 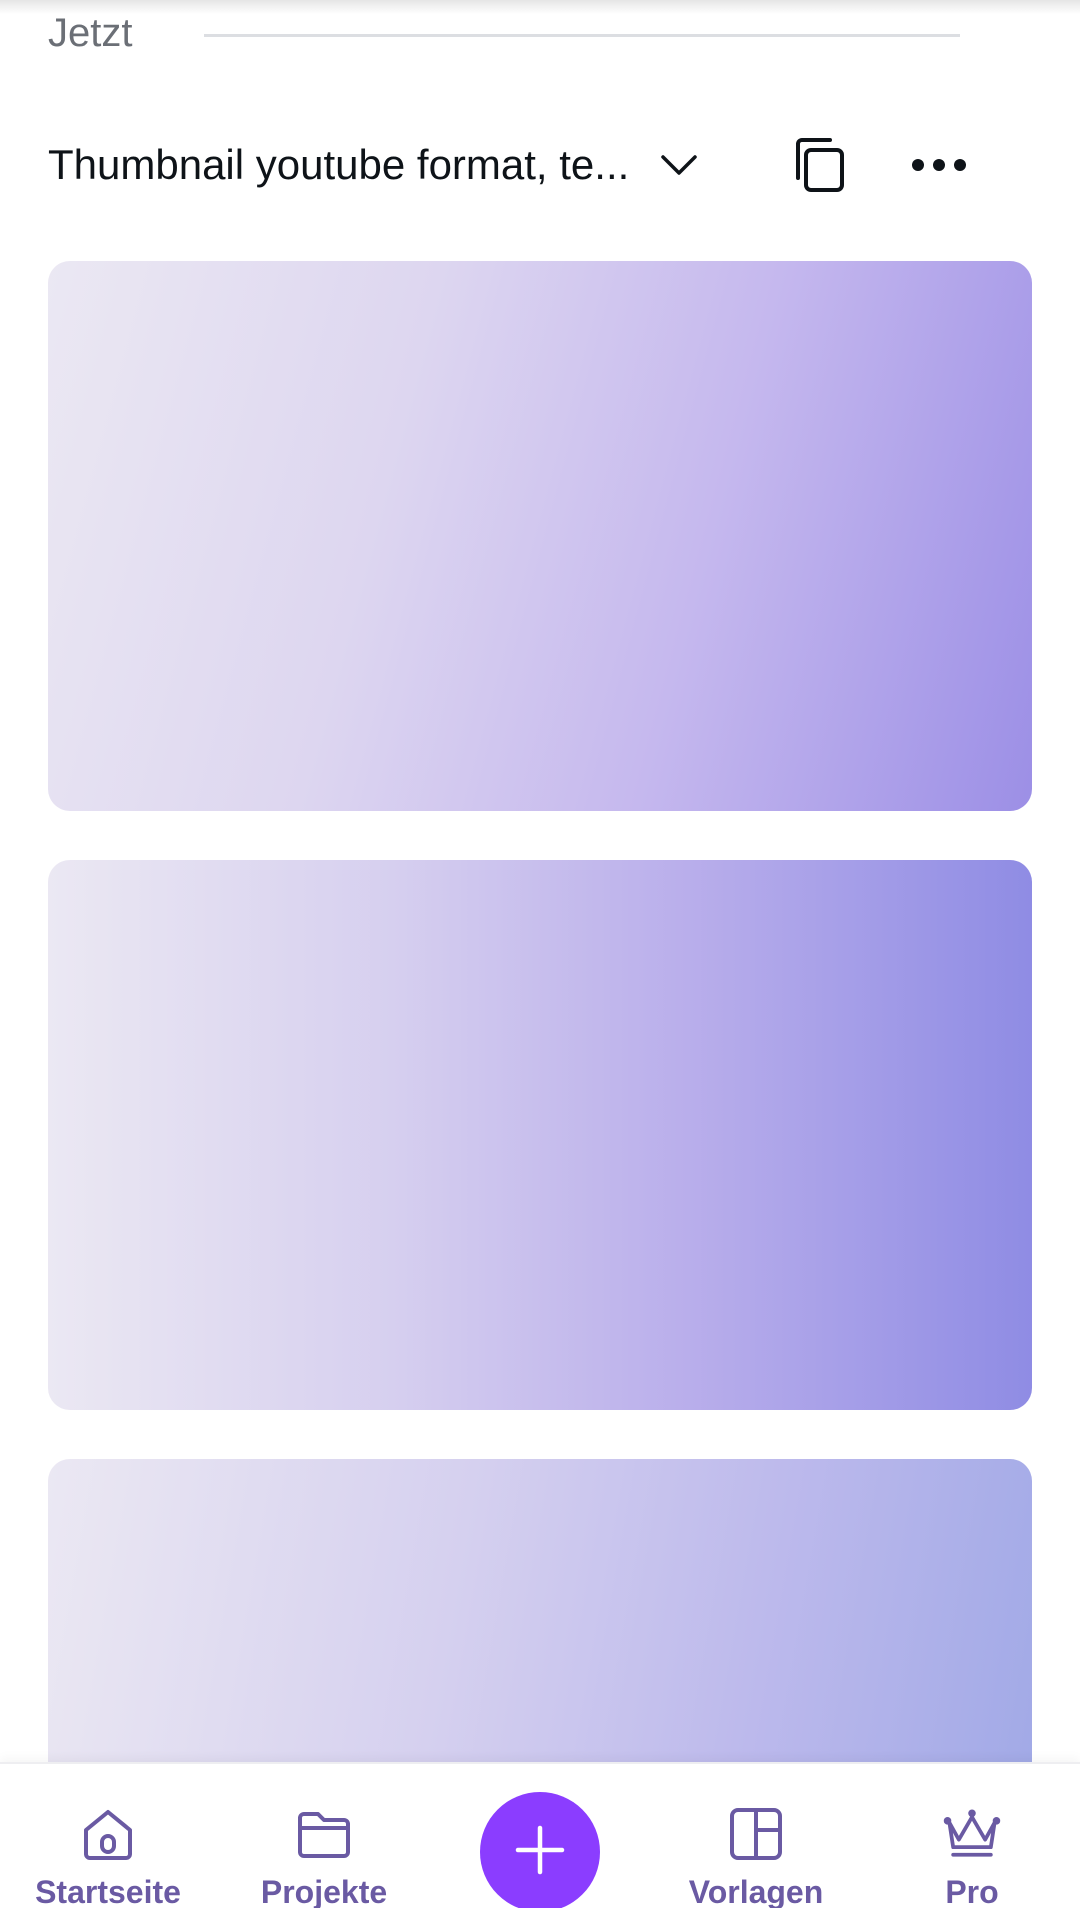 What do you see at coordinates (679, 165) in the screenshot?
I see `chevron-down-icon` at bounding box center [679, 165].